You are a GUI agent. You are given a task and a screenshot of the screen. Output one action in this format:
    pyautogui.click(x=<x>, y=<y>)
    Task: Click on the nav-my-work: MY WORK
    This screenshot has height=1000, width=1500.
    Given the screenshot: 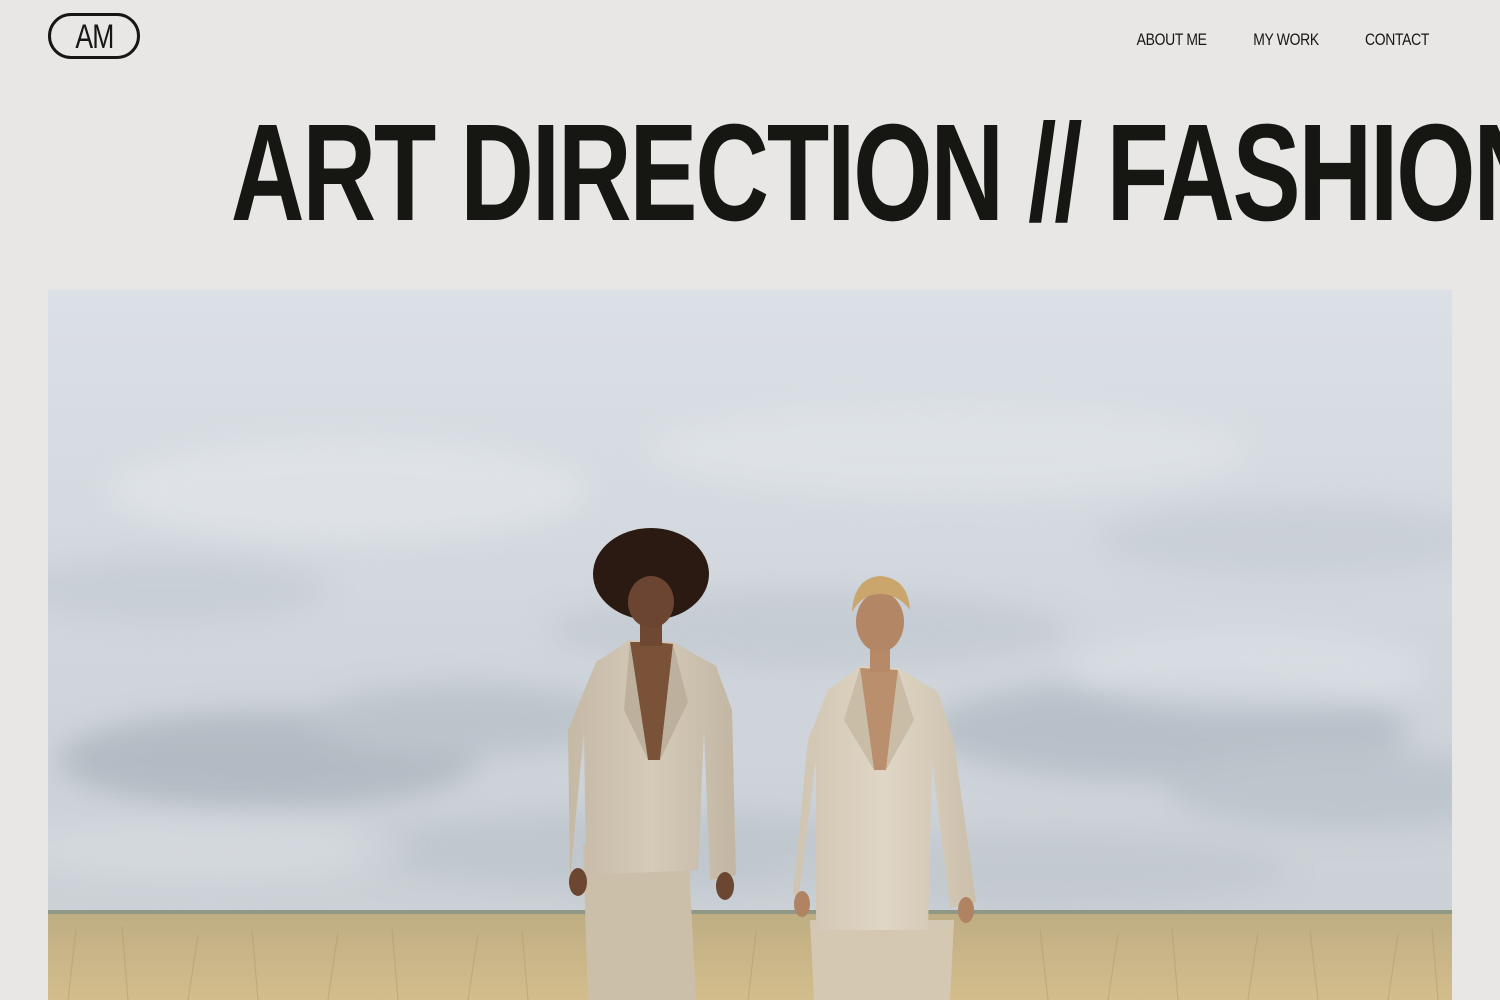 What is the action you would take?
    pyautogui.click(x=1286, y=40)
    